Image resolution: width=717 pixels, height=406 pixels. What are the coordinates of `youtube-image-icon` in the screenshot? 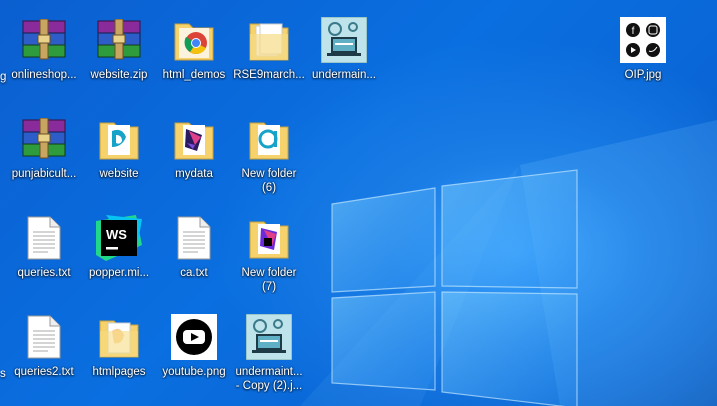 It's located at (194, 337).